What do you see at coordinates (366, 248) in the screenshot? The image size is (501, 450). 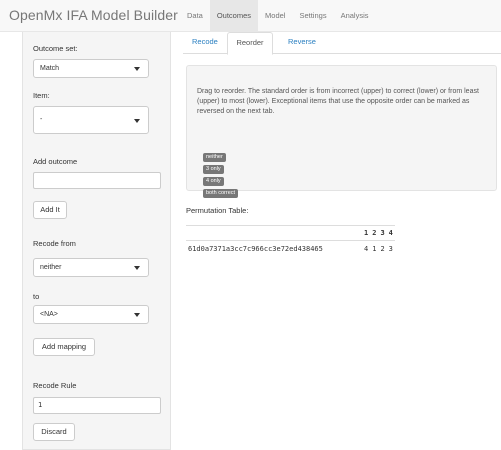 I see `table-cell: 4` at bounding box center [366, 248].